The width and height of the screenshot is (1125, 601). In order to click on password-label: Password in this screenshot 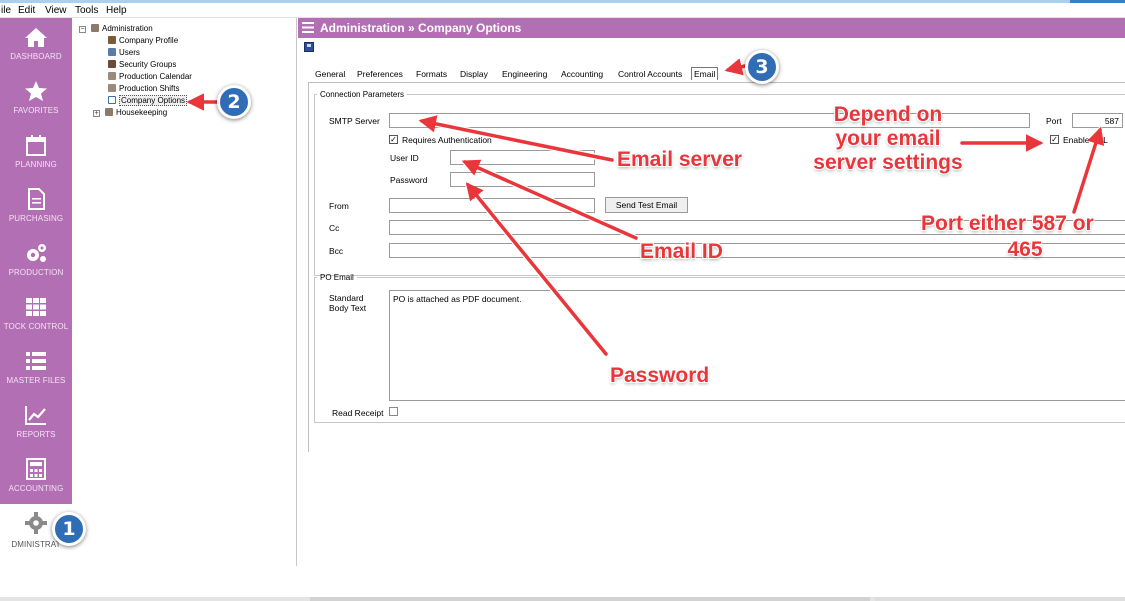, I will do `click(409, 180)`.